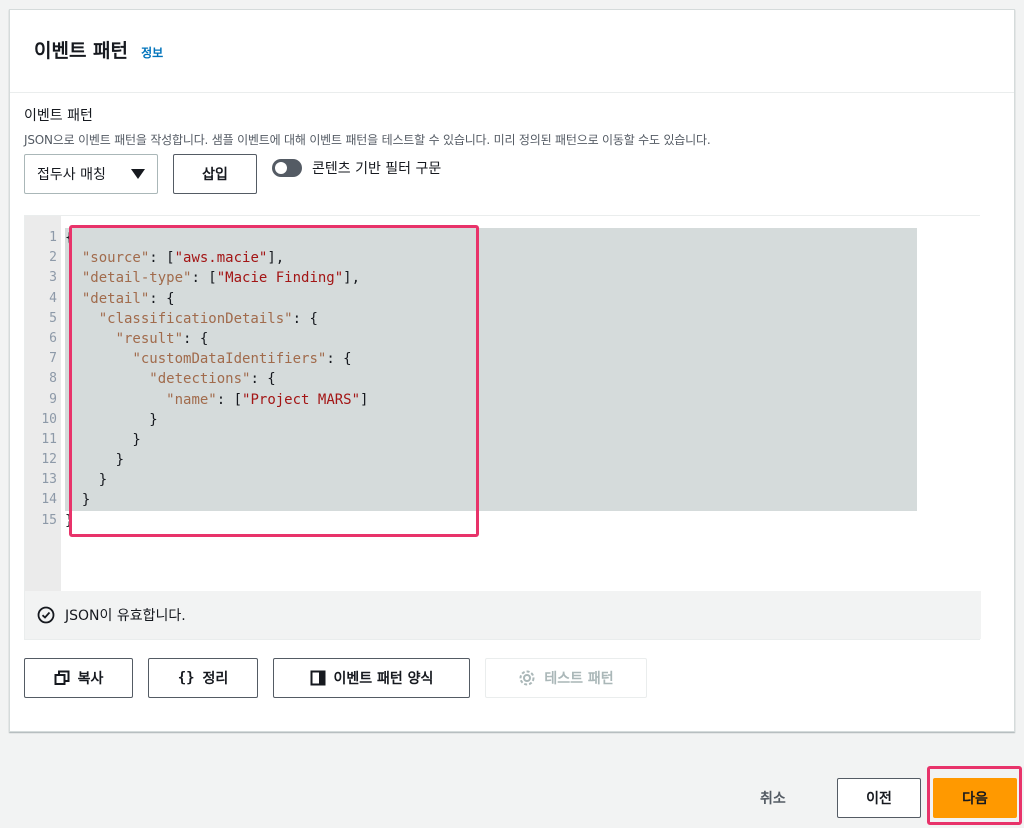  I want to click on json-string: "Macie Finding", so click(280, 278).